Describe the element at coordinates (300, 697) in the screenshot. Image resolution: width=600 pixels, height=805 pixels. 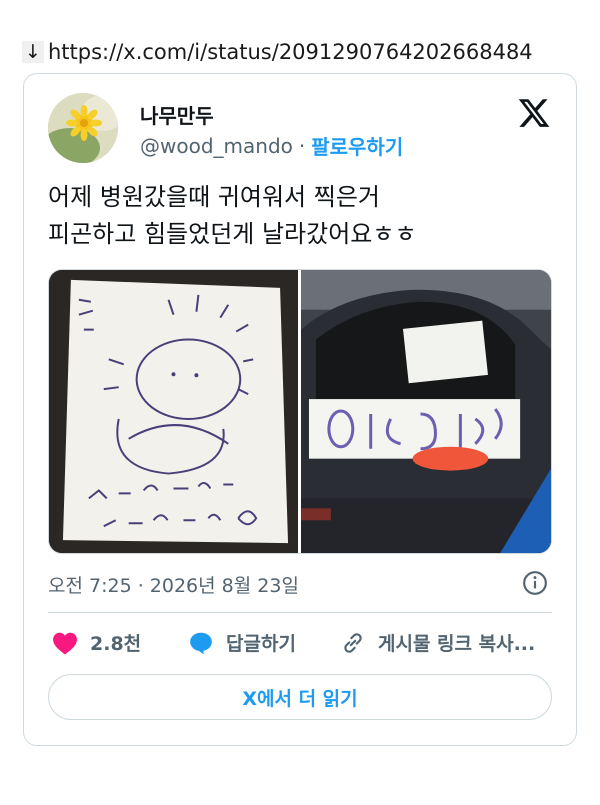
I see `read-more-button: X에서 더 읽기` at that location.